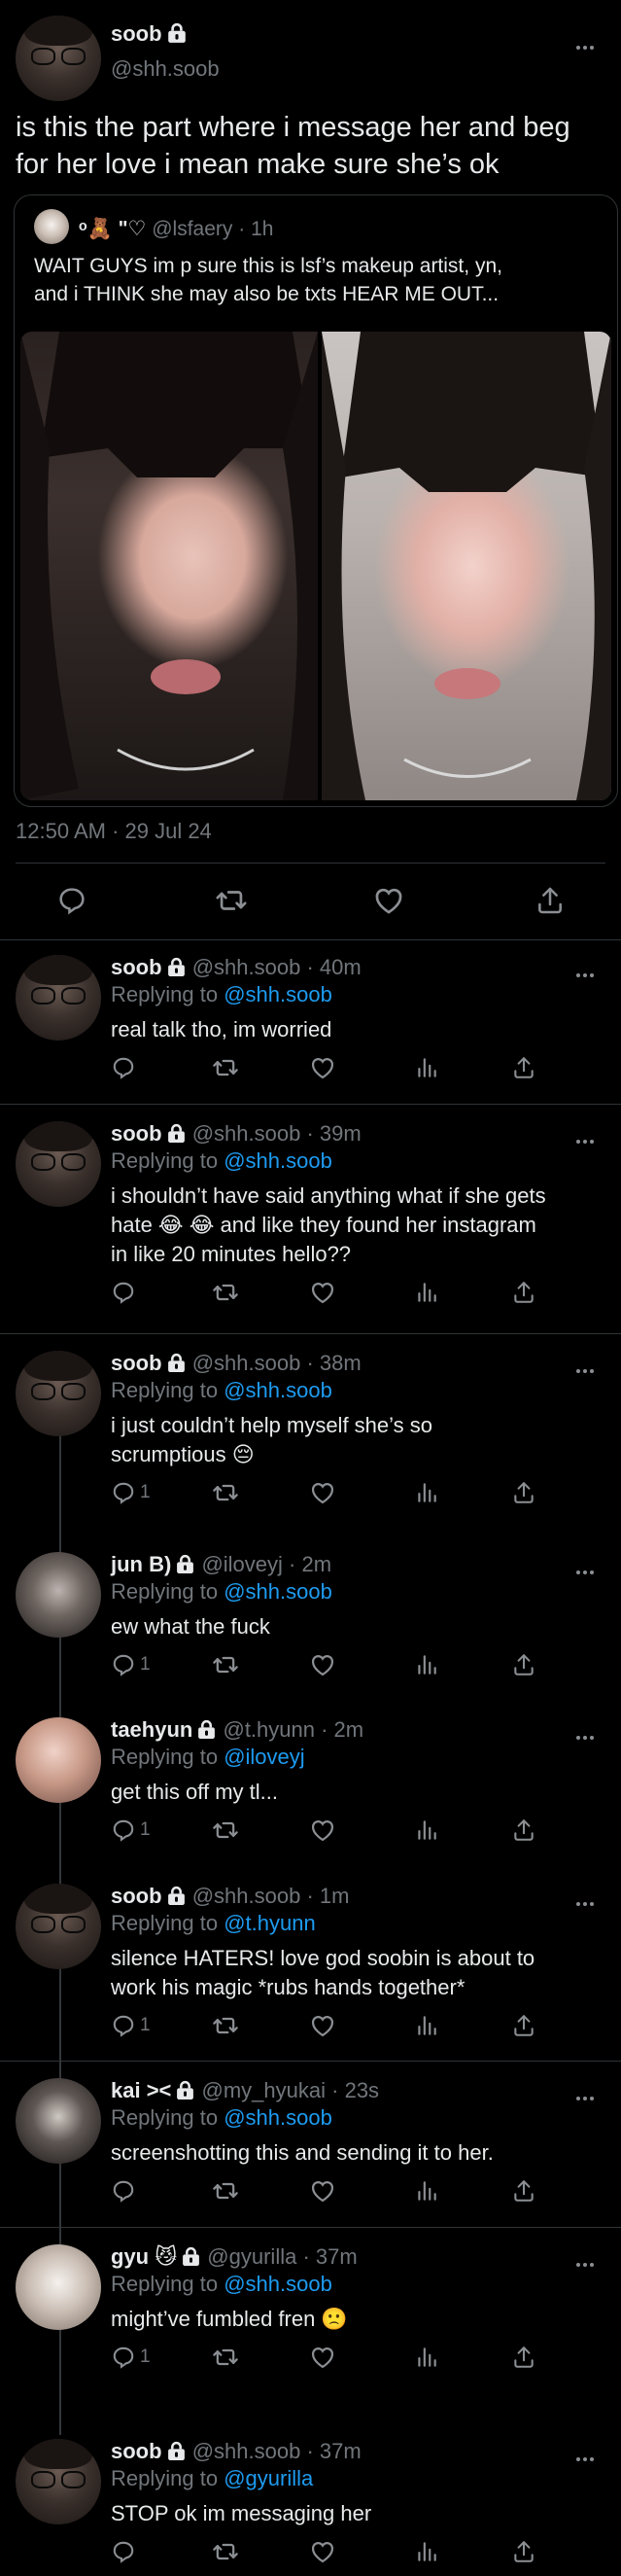 The width and height of the screenshot is (621, 2576). I want to click on replying-to-link: @t.hyunn, so click(270, 1923).